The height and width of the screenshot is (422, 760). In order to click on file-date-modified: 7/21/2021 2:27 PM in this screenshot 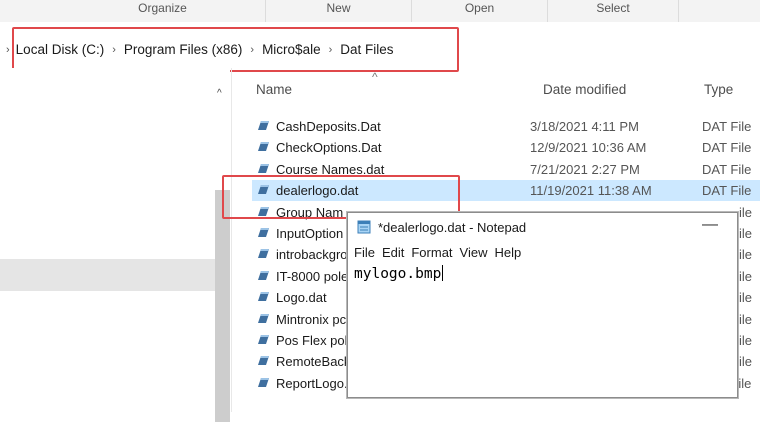, I will do `click(585, 169)`.